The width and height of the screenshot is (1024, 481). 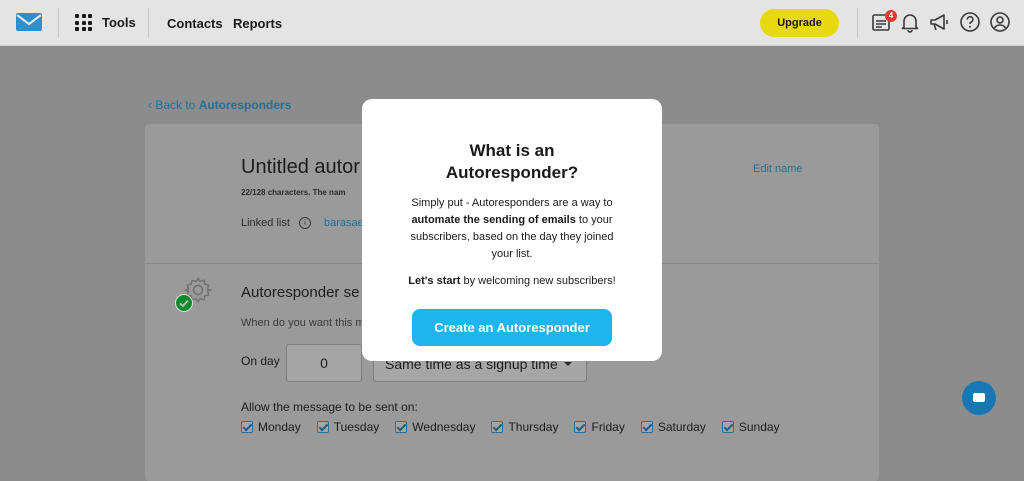 I want to click on notification-count-badge: 4, so click(x=891, y=16).